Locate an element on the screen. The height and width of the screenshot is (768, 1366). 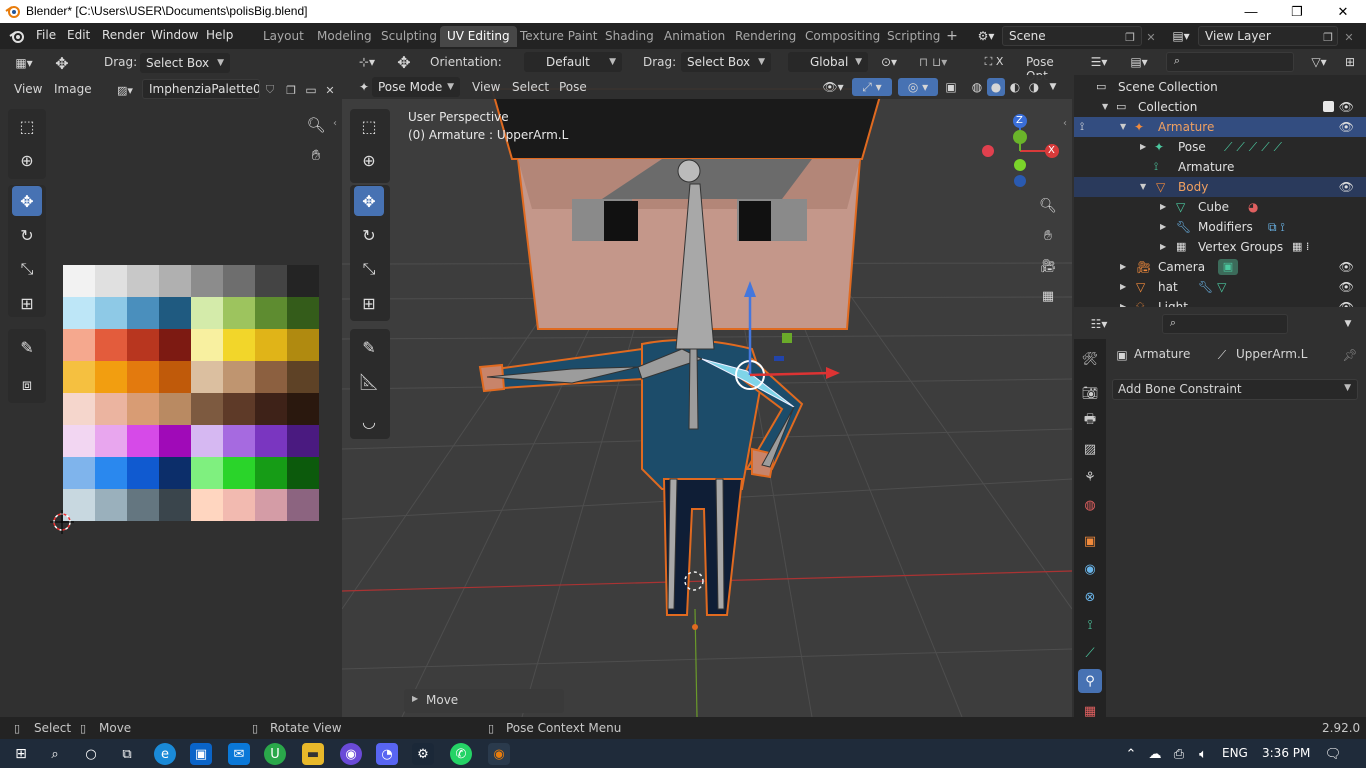
transform-tool-icon: ⊞ is located at coordinates (27, 303).